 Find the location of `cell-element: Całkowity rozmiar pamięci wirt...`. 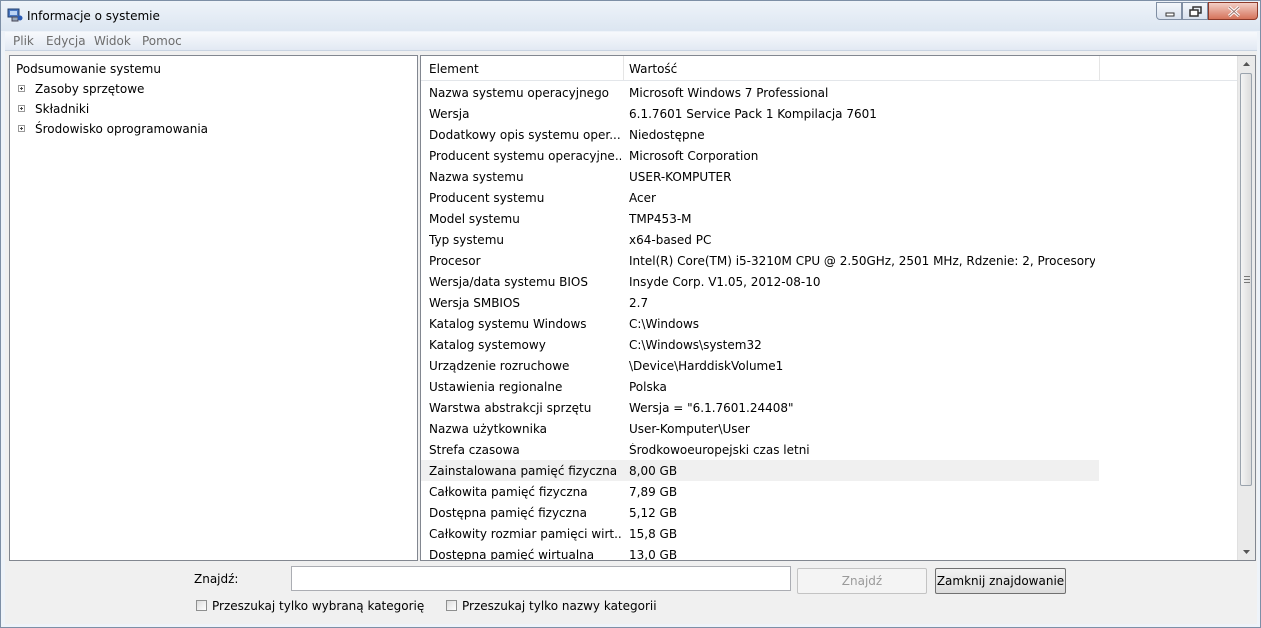

cell-element: Całkowity rozmiar pamięci wirt... is located at coordinates (525, 534).